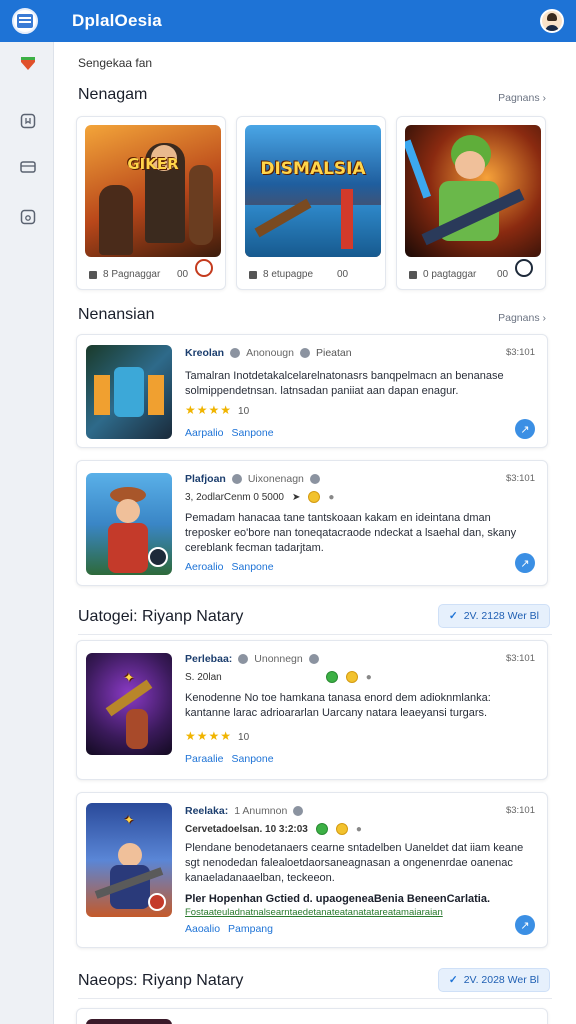  What do you see at coordinates (229, 759) in the screenshot?
I see `card-actions: Paraalie Sanpone` at bounding box center [229, 759].